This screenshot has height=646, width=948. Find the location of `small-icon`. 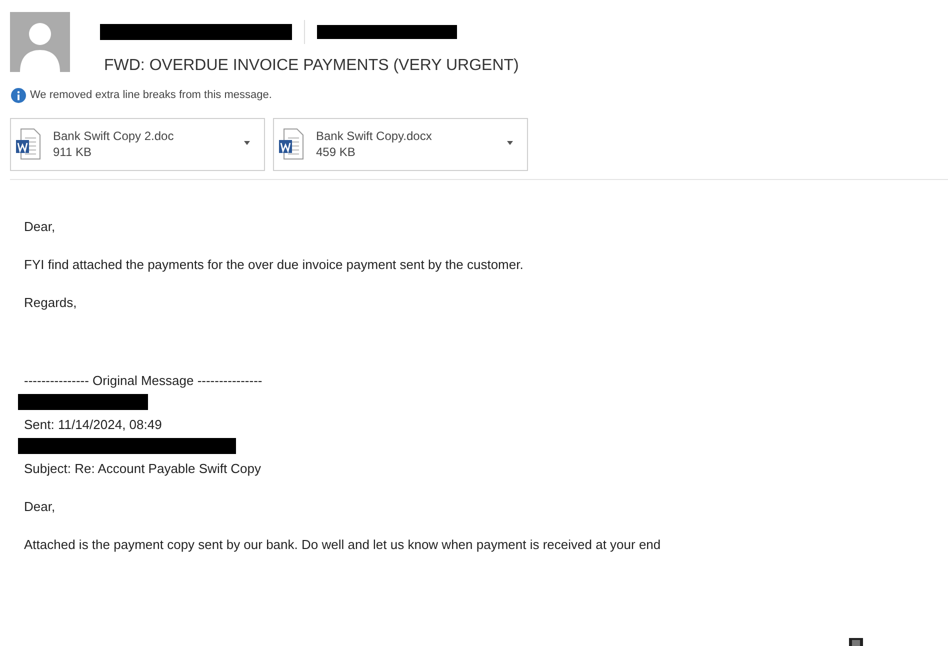

small-icon is located at coordinates (856, 642).